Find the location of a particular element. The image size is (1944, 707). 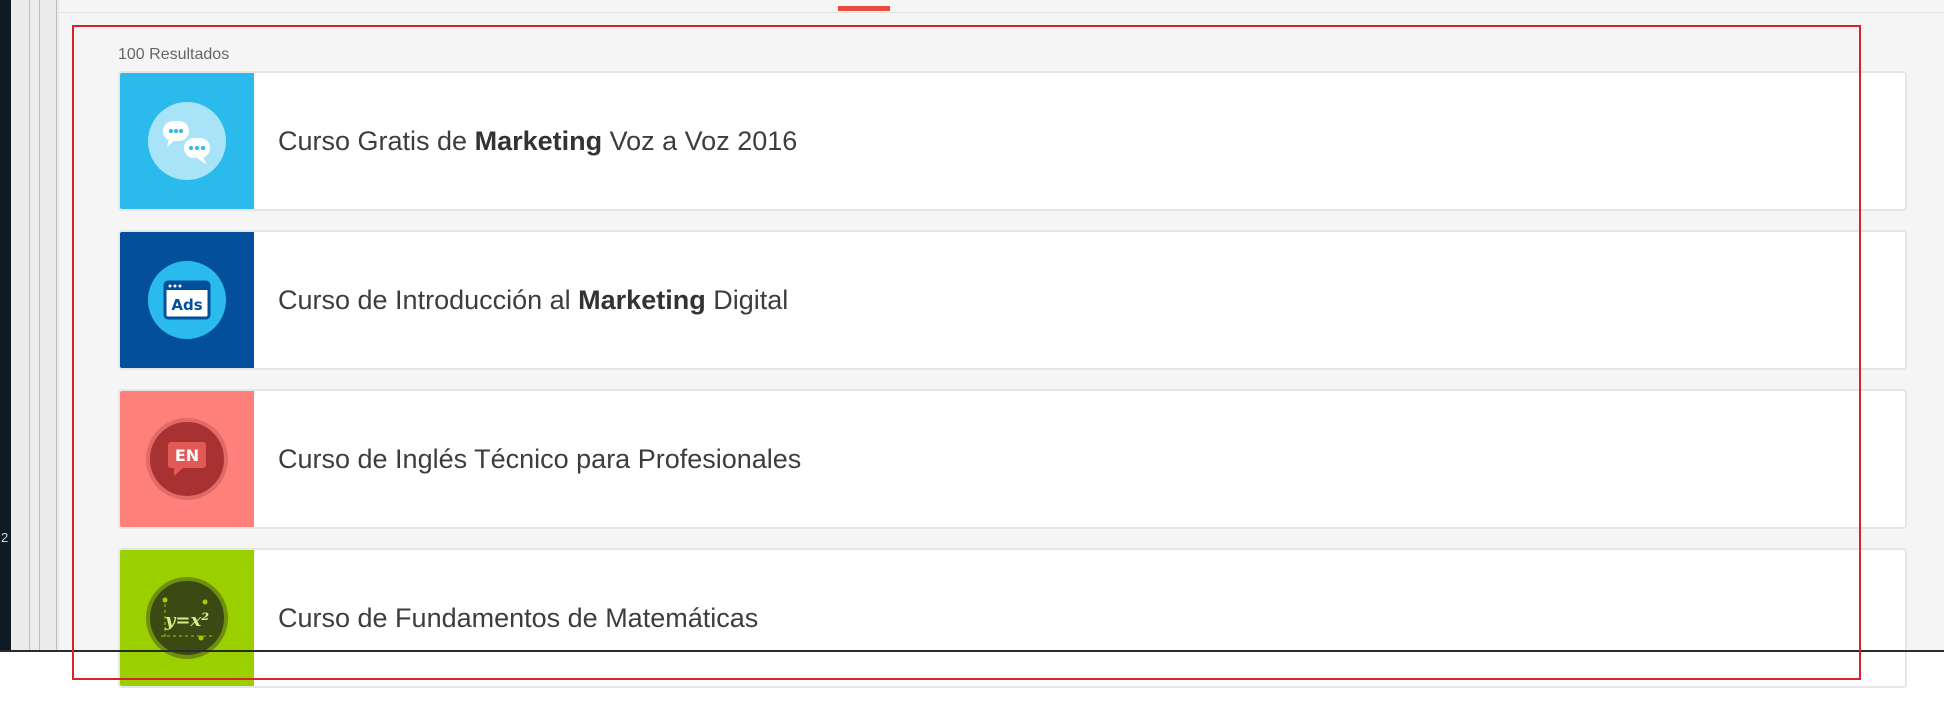

bottom-divider is located at coordinates (972, 651).